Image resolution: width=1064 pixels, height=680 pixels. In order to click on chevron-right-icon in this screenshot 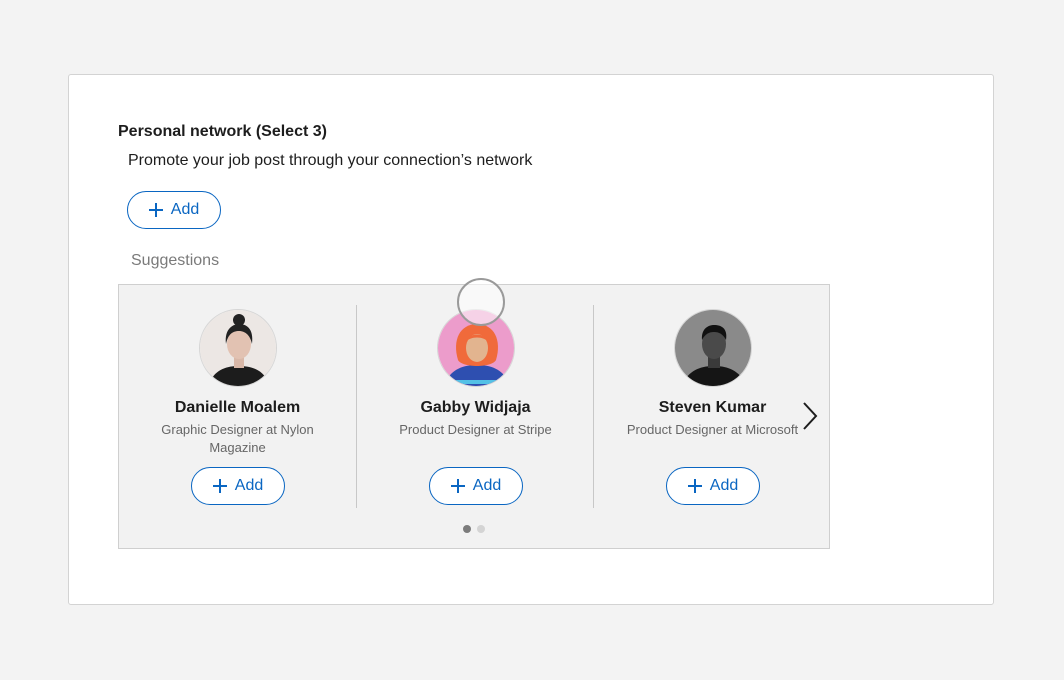, I will do `click(809, 416)`.